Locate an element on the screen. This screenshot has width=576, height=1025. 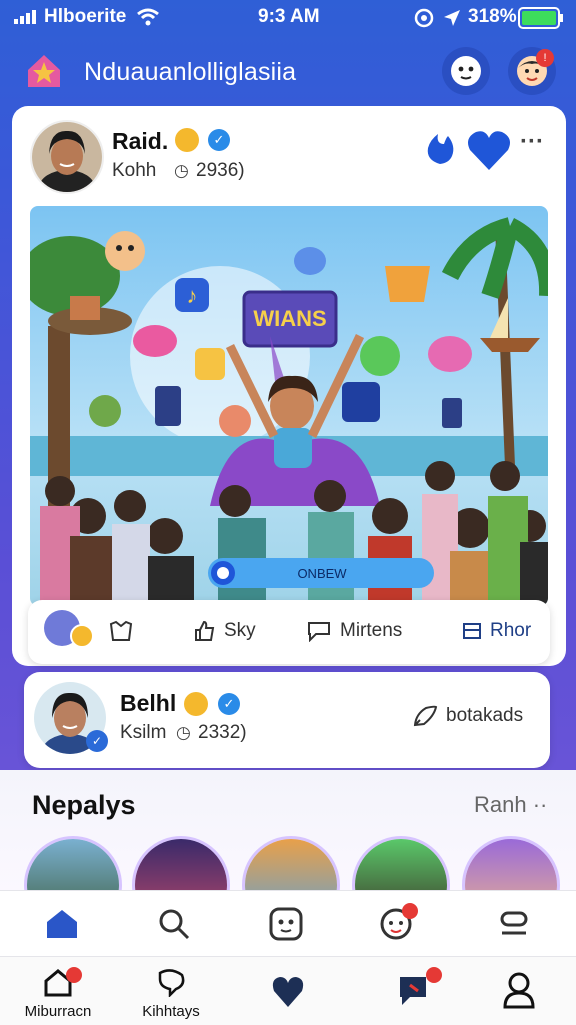
image-button-label: ONBEW is located at coordinates (322, 573).